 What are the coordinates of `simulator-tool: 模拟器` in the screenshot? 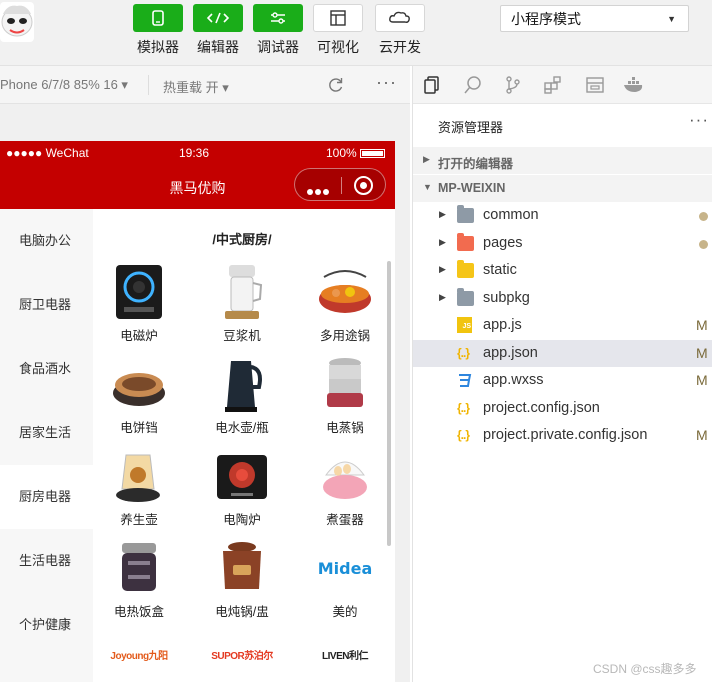 It's located at (158, 30).